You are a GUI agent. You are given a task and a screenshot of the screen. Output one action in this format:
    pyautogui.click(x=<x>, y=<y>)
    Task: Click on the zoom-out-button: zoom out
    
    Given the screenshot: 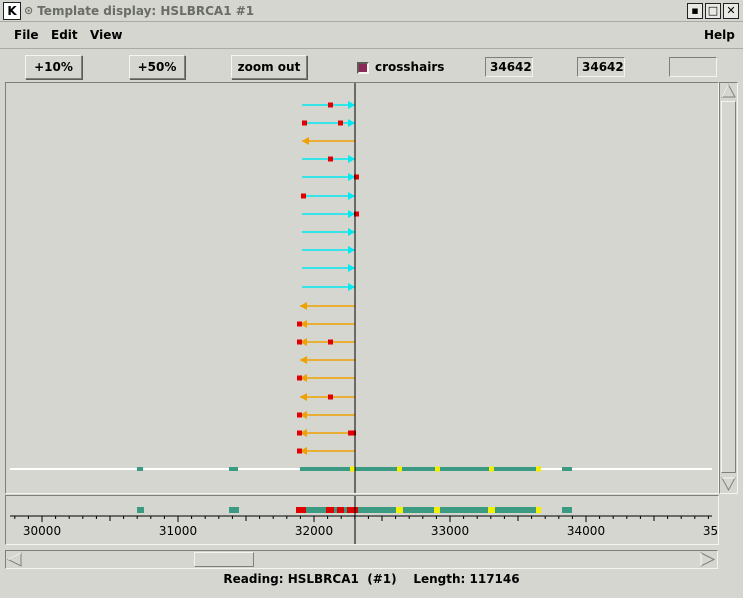 What is the action you would take?
    pyautogui.click(x=269, y=67)
    